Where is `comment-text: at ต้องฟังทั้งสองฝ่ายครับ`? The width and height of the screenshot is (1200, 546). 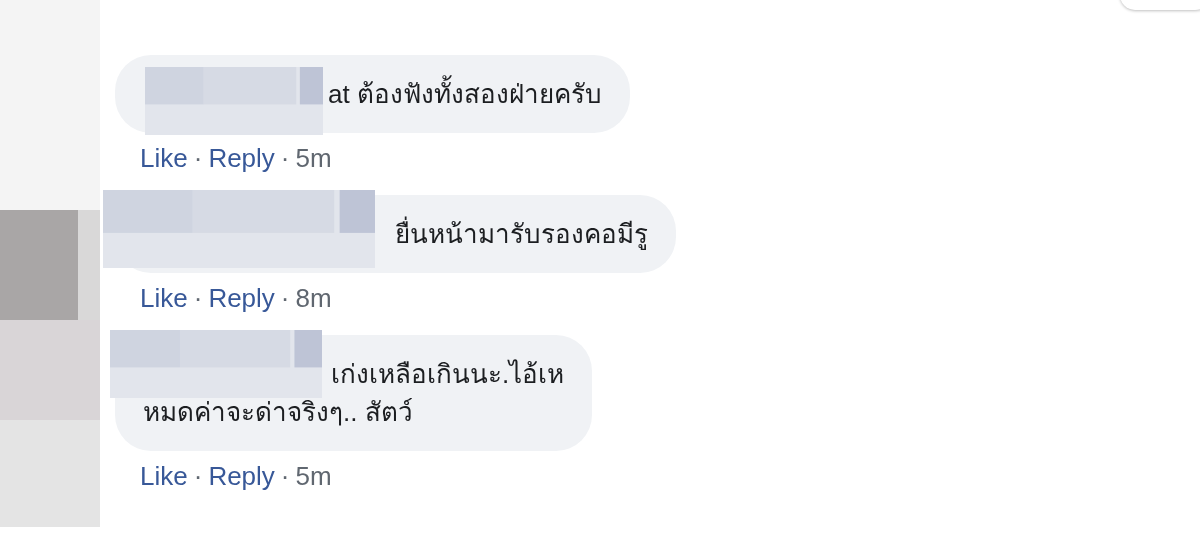
comment-text: at ต้องฟังทั้งสองฝ่ายครับ is located at coordinates (465, 94).